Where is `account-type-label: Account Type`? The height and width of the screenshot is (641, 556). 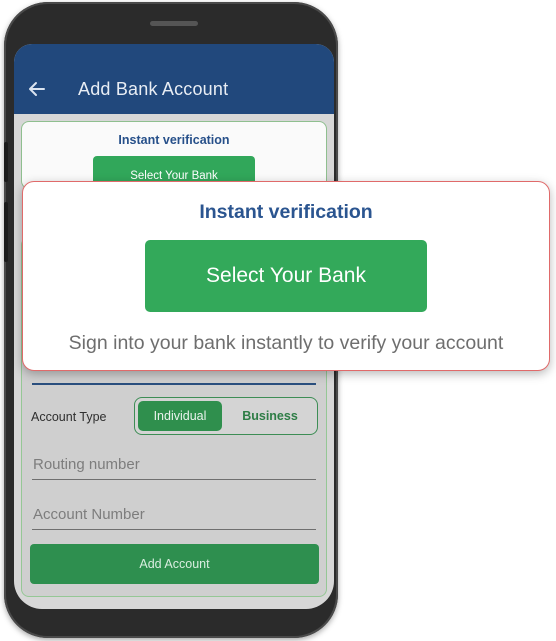
account-type-label: Account Type is located at coordinates (69, 417).